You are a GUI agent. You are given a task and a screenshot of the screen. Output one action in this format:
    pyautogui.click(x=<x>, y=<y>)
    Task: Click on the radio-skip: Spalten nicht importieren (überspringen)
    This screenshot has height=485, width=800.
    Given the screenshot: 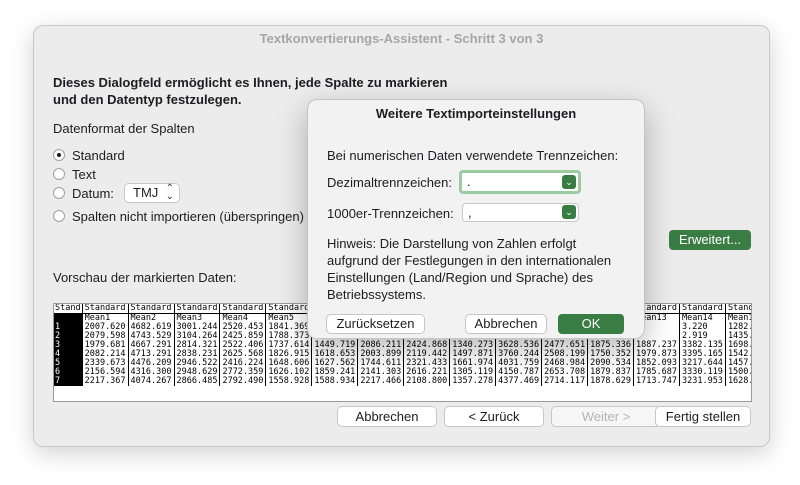 What is the action you would take?
    pyautogui.click(x=178, y=216)
    